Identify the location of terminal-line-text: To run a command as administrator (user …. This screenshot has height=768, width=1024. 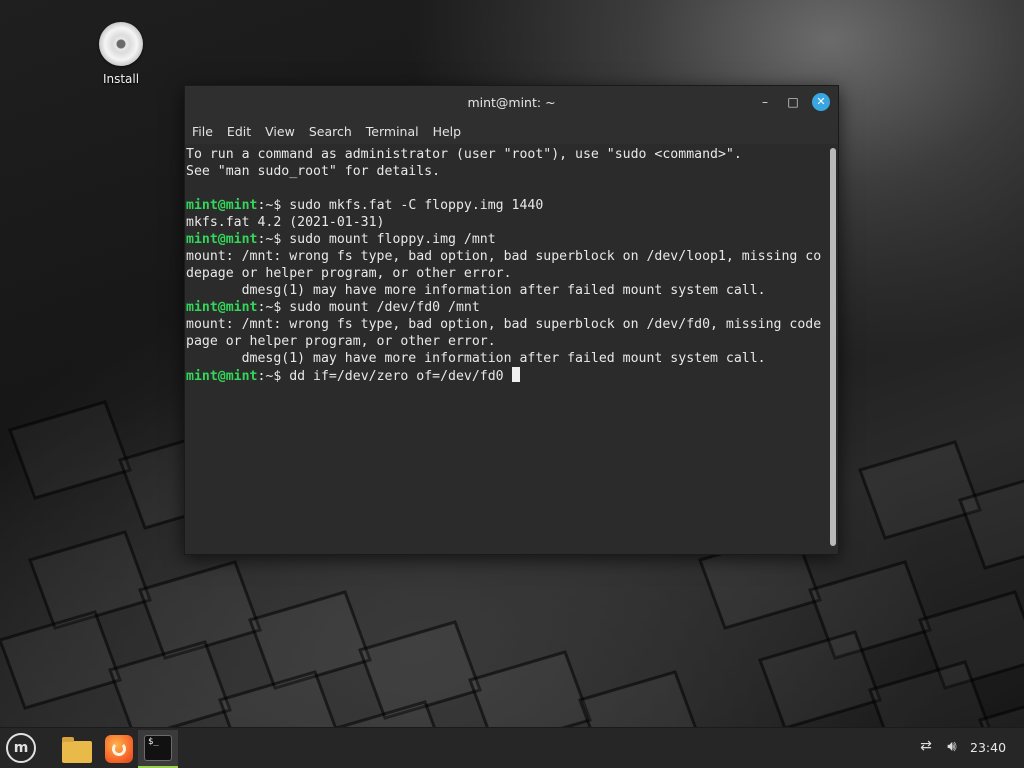
(464, 154).